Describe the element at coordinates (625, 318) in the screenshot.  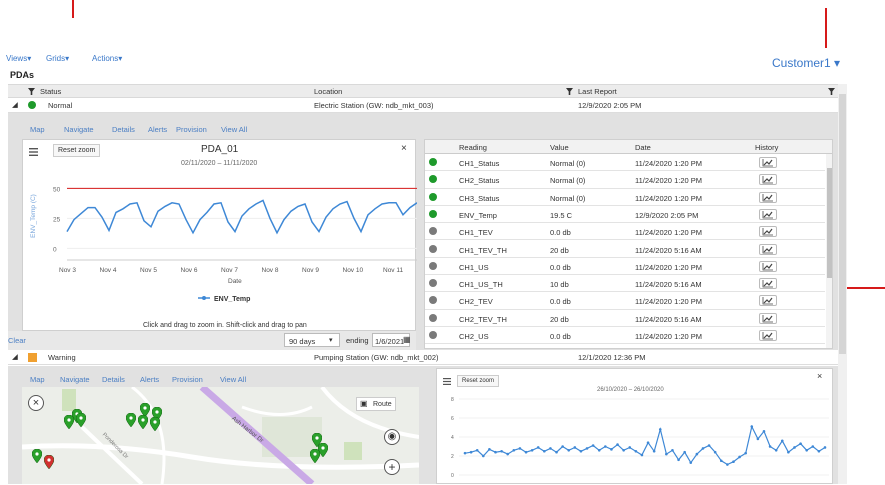
I see `table-row: CH2_TEV_TH 20 db 11/24/2020 5:16 AM` at that location.